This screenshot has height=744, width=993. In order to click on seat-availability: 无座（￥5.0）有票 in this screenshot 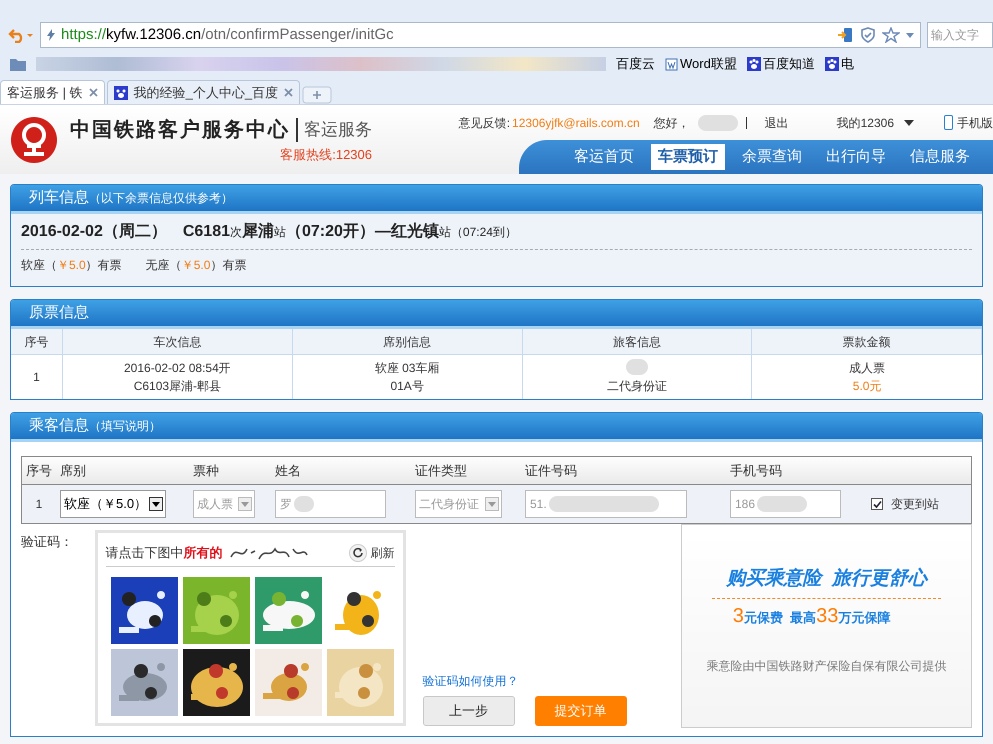, I will do `click(196, 265)`.